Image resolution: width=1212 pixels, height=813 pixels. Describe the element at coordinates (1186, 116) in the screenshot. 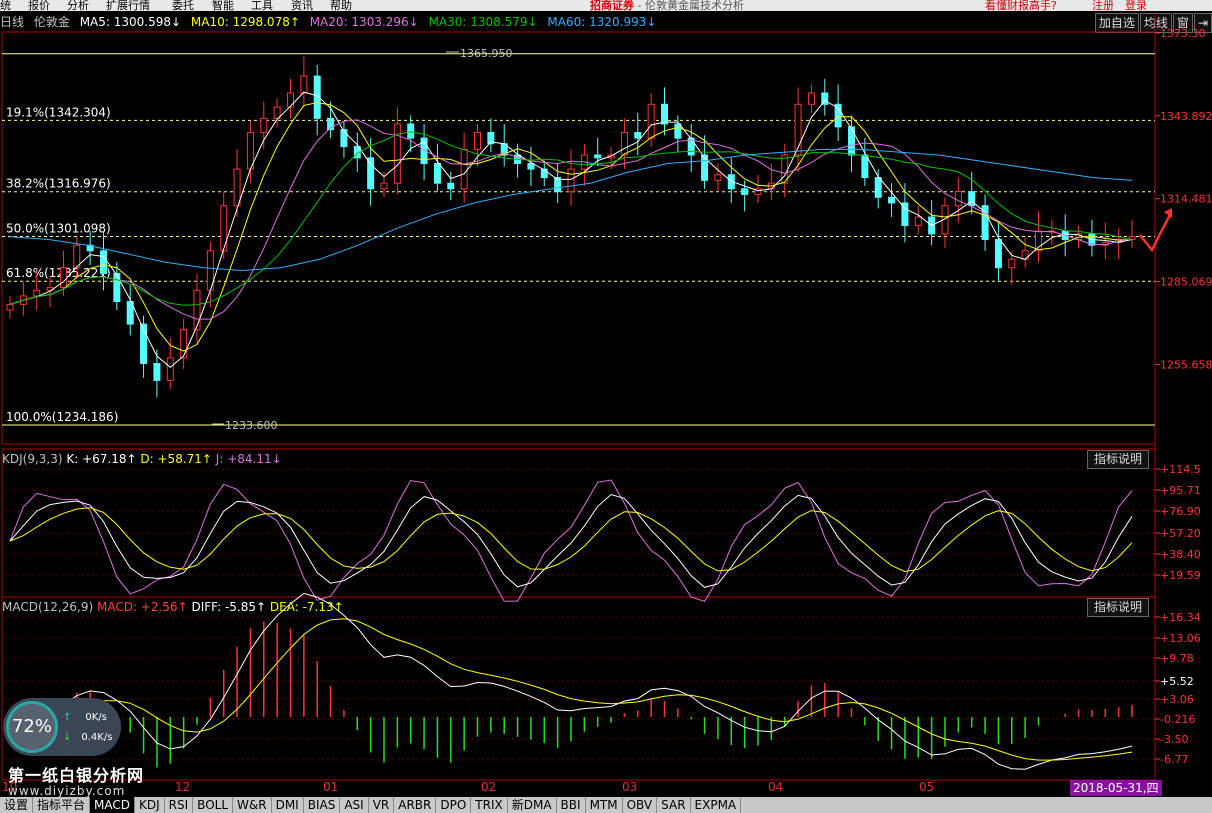

I see `price-axis-label: 1343.892` at that location.